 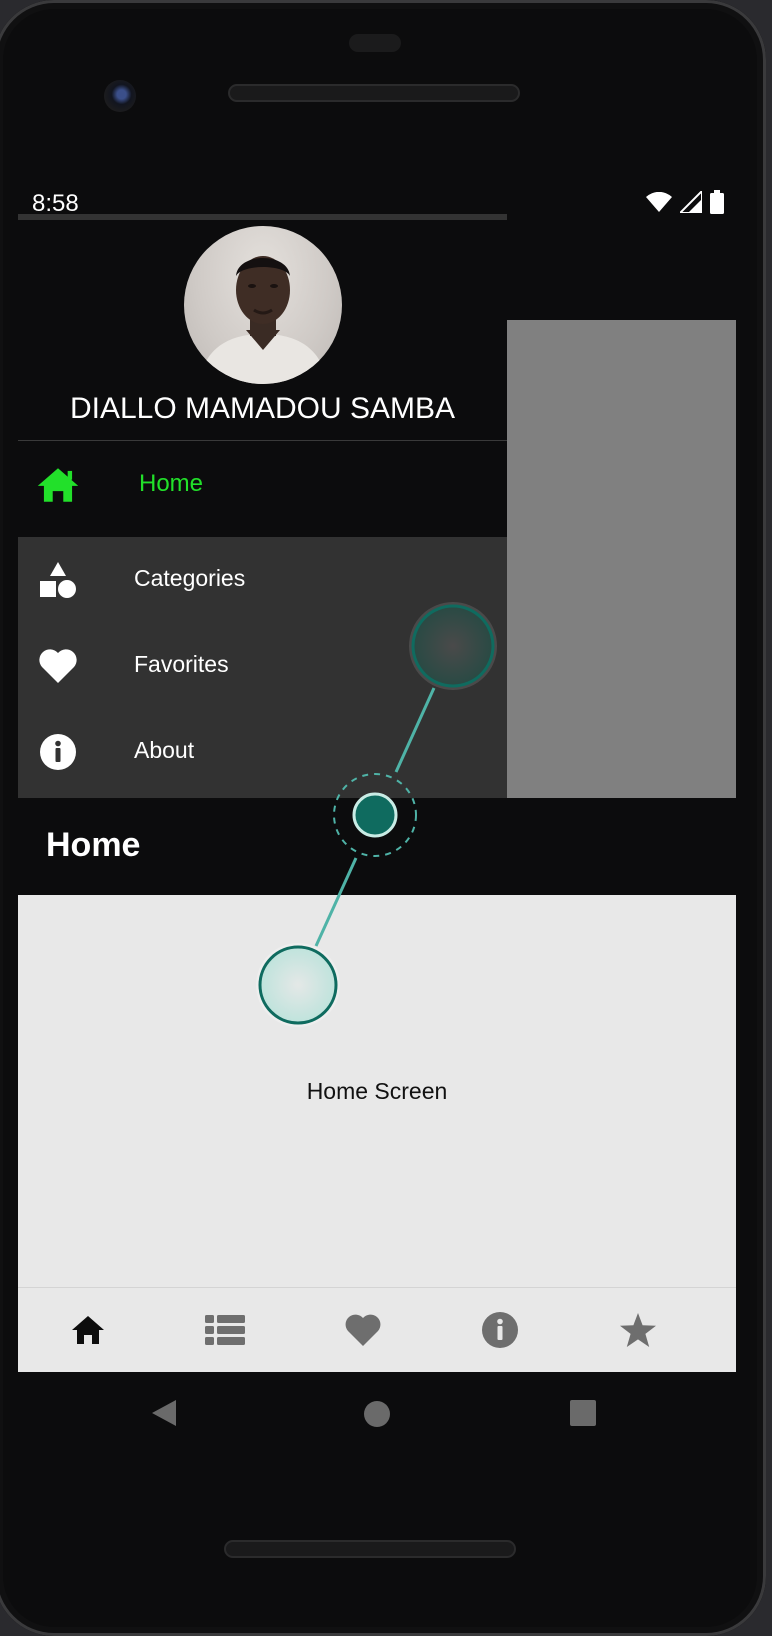 I want to click on drawer-item-label: Favorites, so click(x=181, y=664).